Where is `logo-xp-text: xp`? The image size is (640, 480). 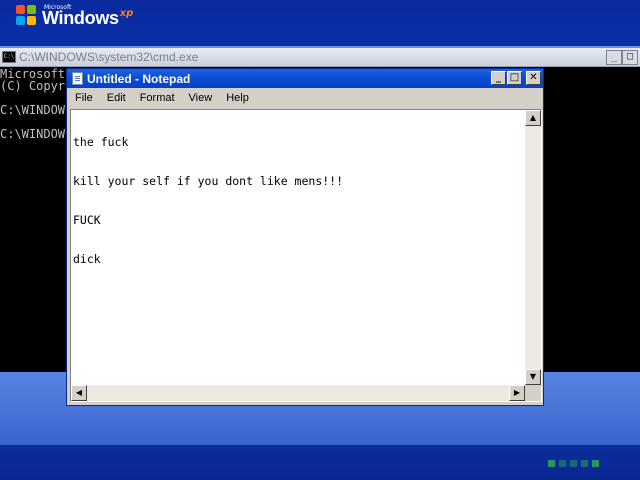 logo-xp-text: xp is located at coordinates (126, 13).